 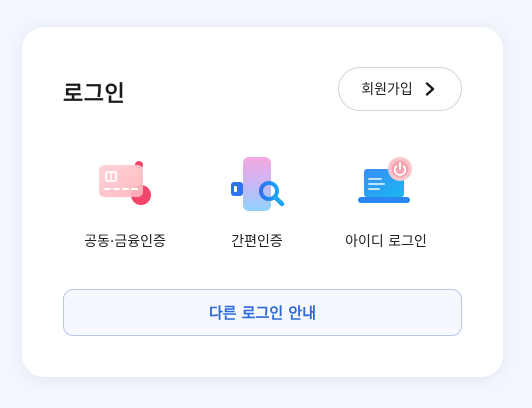 I want to click on laptop-power-icon, so click(x=385, y=180).